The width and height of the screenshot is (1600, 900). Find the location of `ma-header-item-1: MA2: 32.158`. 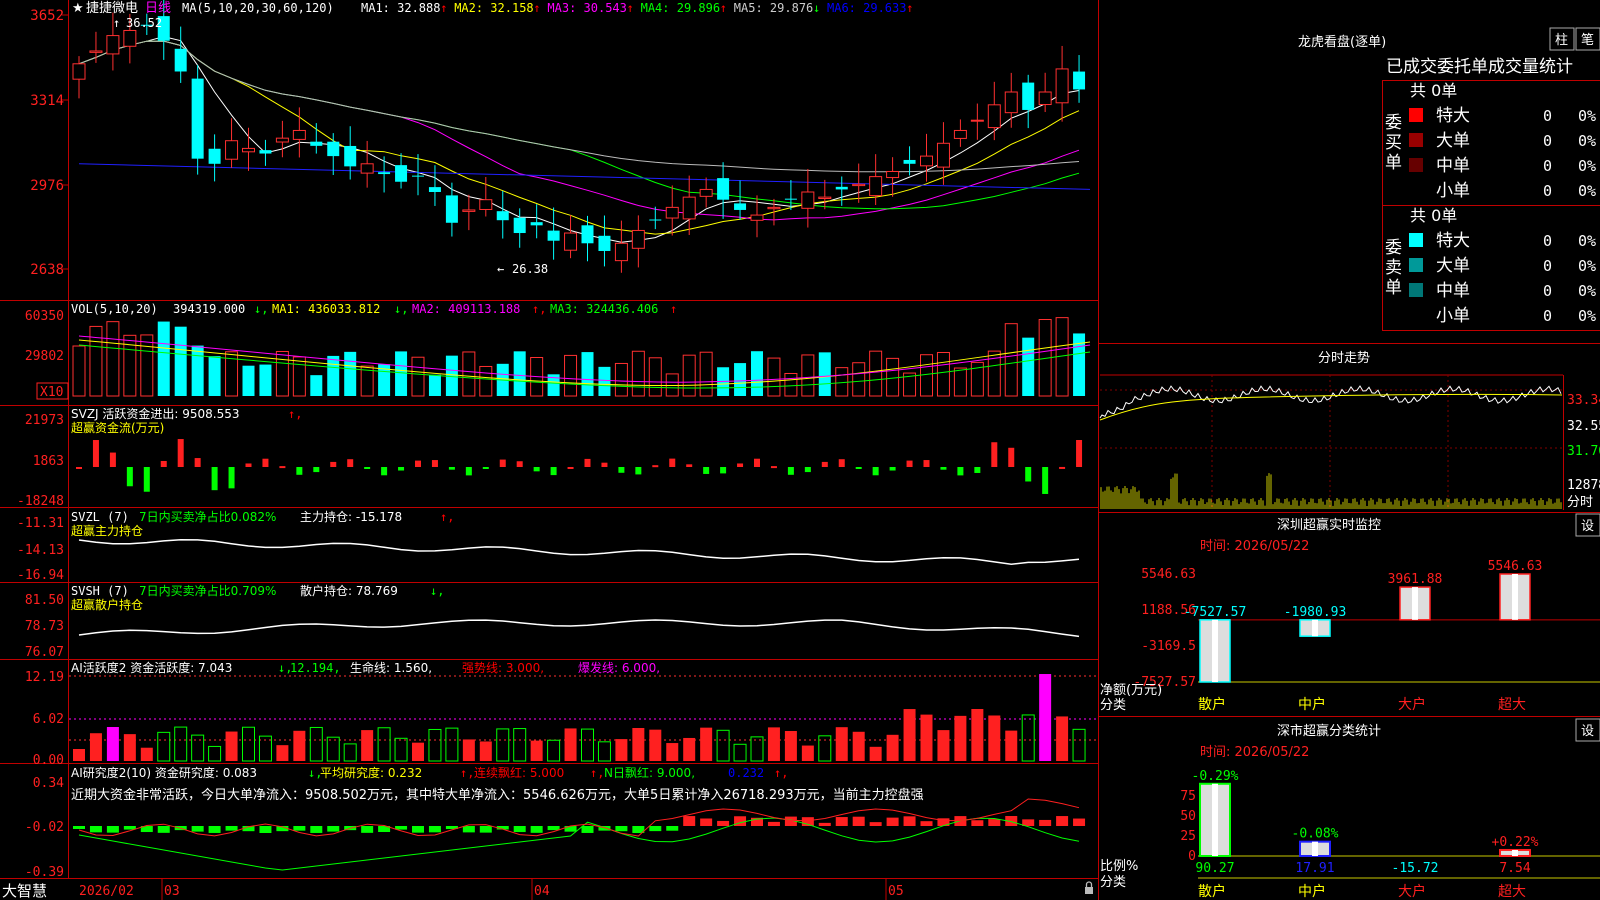

ma-header-item-1: MA2: 32.158 is located at coordinates (493, 8).